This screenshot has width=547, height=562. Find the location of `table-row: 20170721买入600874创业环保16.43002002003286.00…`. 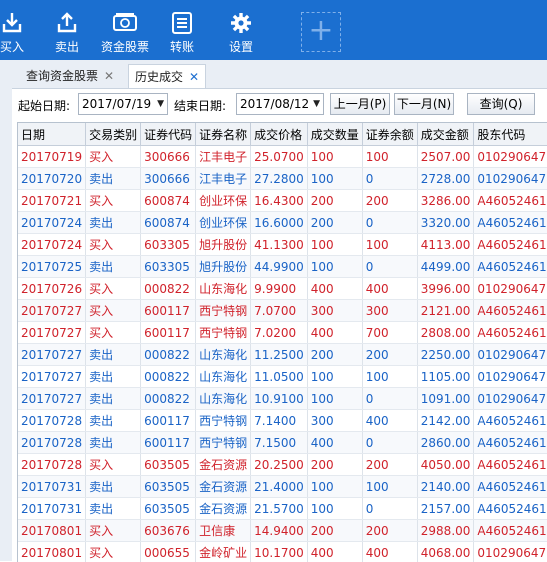

table-row: 20170721买入600874创业环保16.43002002003286.00… is located at coordinates (282, 201).